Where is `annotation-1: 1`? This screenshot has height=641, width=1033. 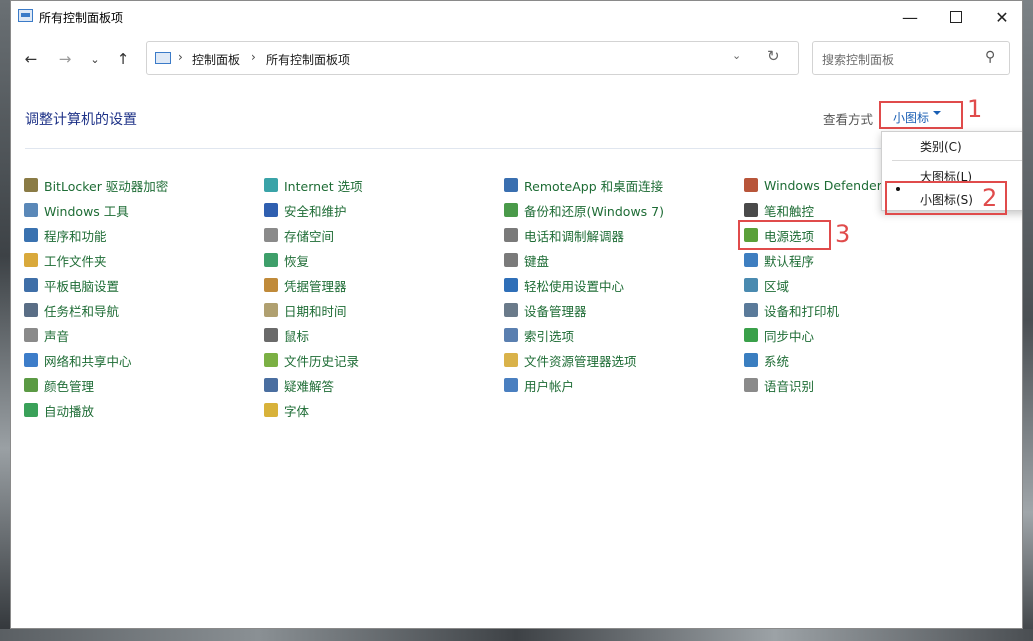 annotation-1: 1 is located at coordinates (975, 109).